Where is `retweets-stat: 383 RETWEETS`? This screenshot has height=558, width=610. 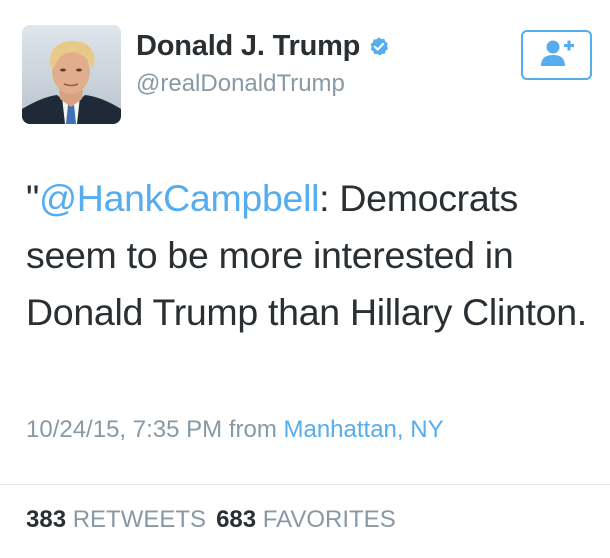 retweets-stat: 383 RETWEETS is located at coordinates (116, 519).